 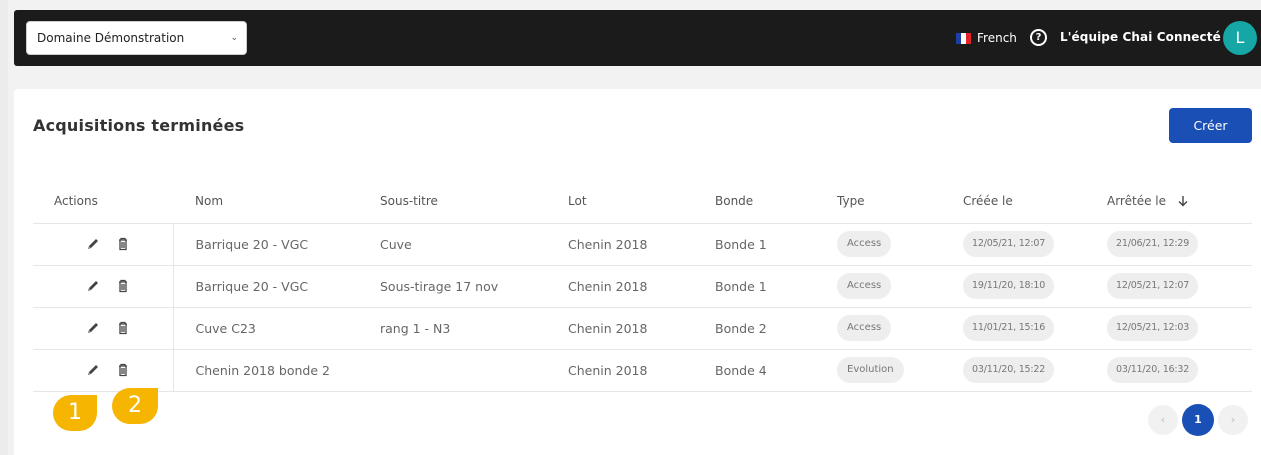 I want to click on cell-creee: 11/01/21, 15:16, so click(x=1035, y=328).